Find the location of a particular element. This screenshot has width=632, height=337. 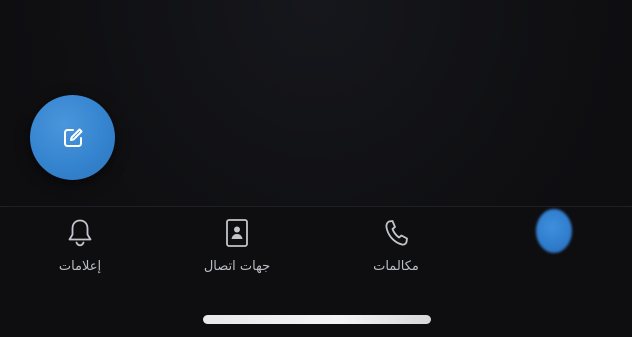

tab-notifications: إعلامات is located at coordinates (80, 250).